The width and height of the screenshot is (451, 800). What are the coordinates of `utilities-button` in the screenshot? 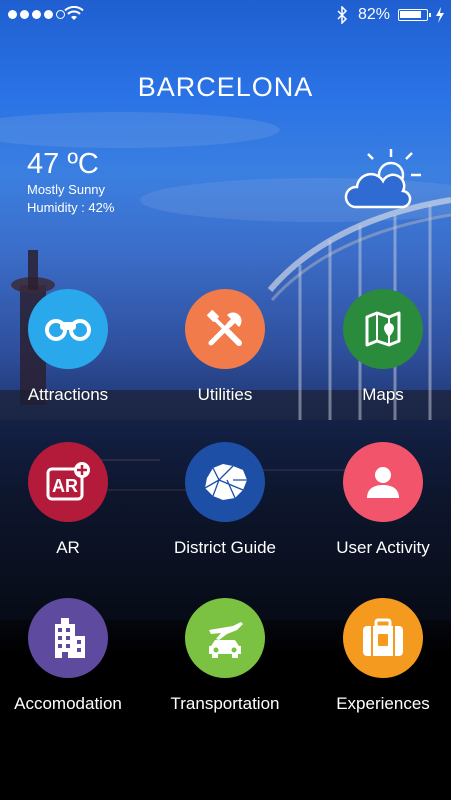 It's located at (225, 329).